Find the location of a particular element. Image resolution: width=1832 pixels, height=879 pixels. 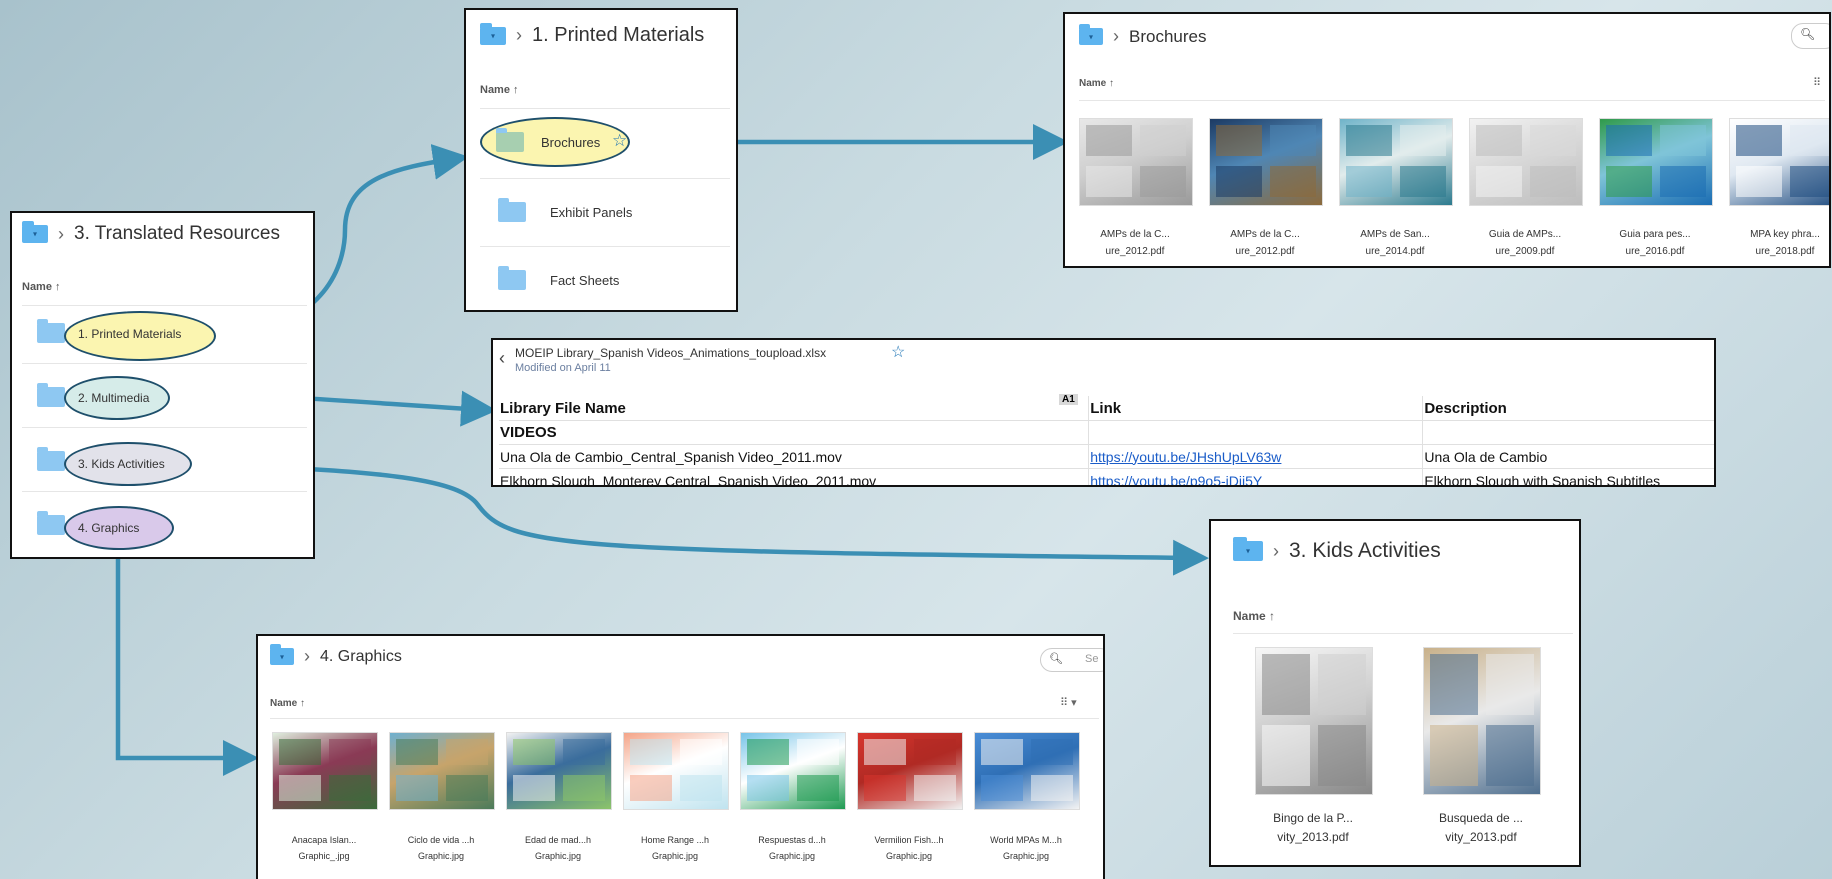

header-description: Description is located at coordinates (1568, 408).